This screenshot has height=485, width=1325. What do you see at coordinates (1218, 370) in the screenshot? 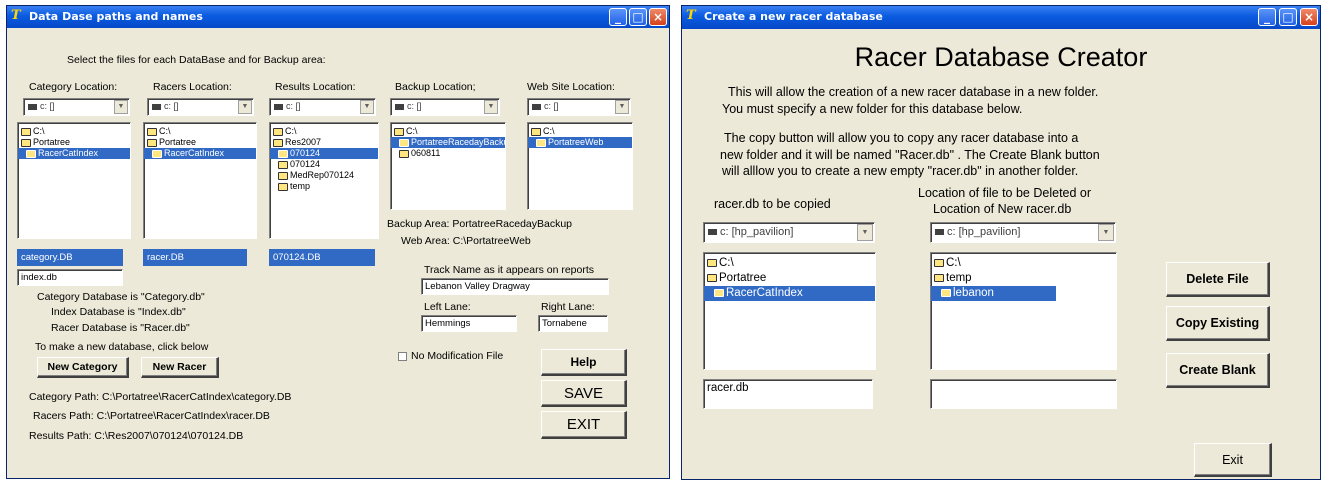
I see `create-blank-button: Create Blank` at bounding box center [1218, 370].